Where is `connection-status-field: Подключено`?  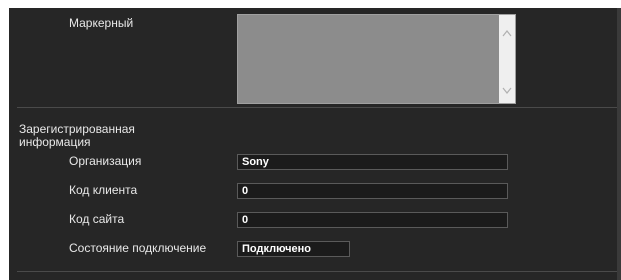
connection-status-field: Подключено is located at coordinates (293, 249).